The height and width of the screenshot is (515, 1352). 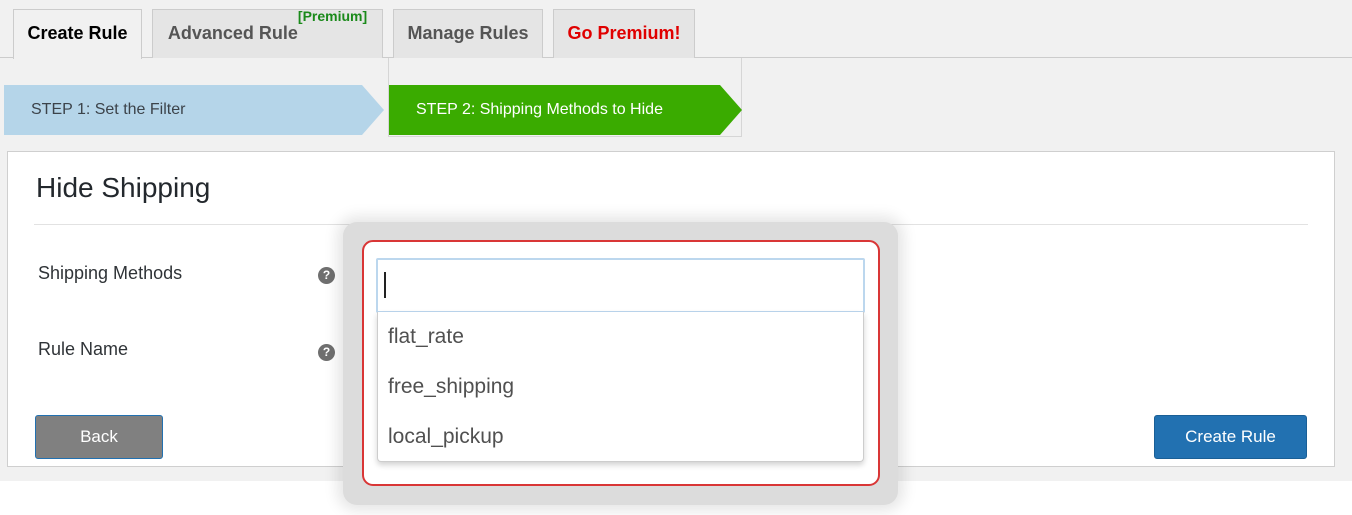 I want to click on option-local-pickup: local_pickup, so click(x=623, y=437).